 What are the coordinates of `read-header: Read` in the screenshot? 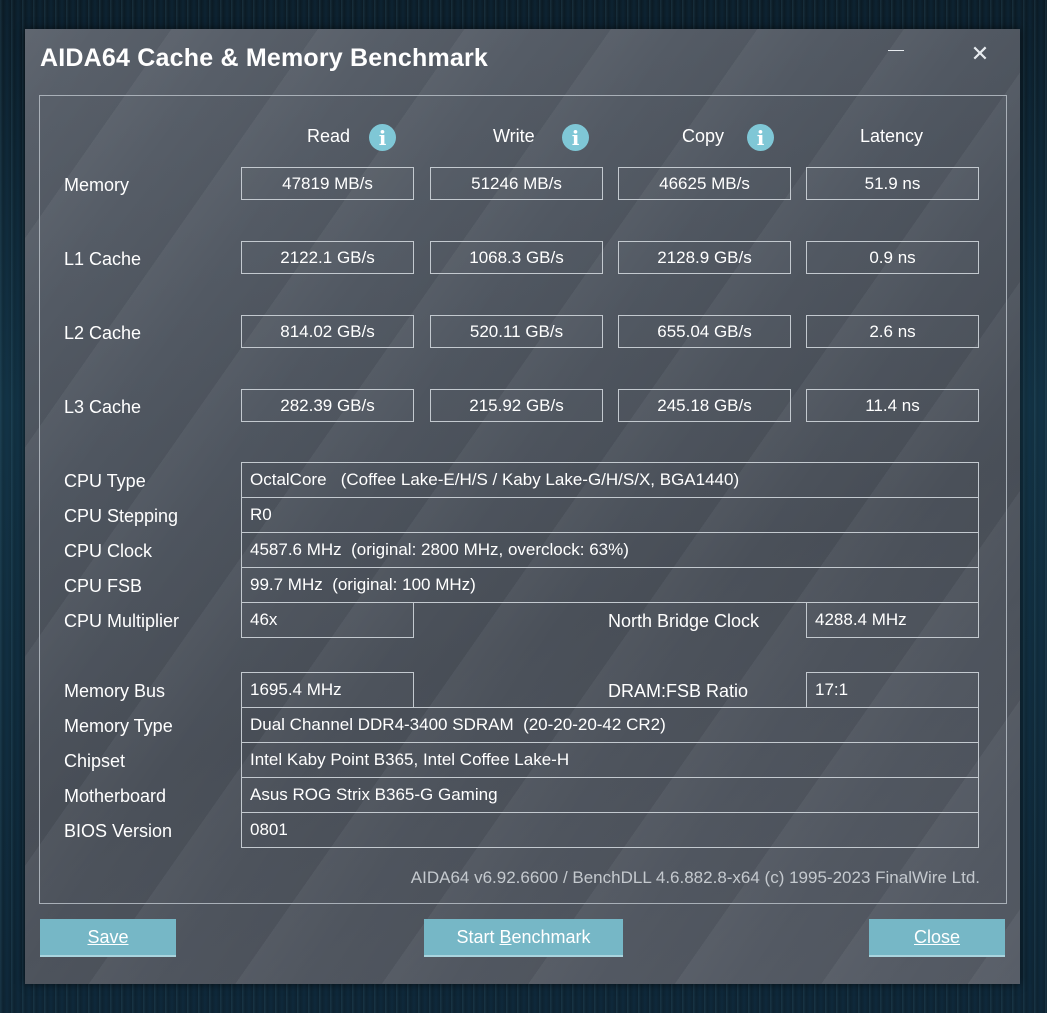 It's located at (329, 136).